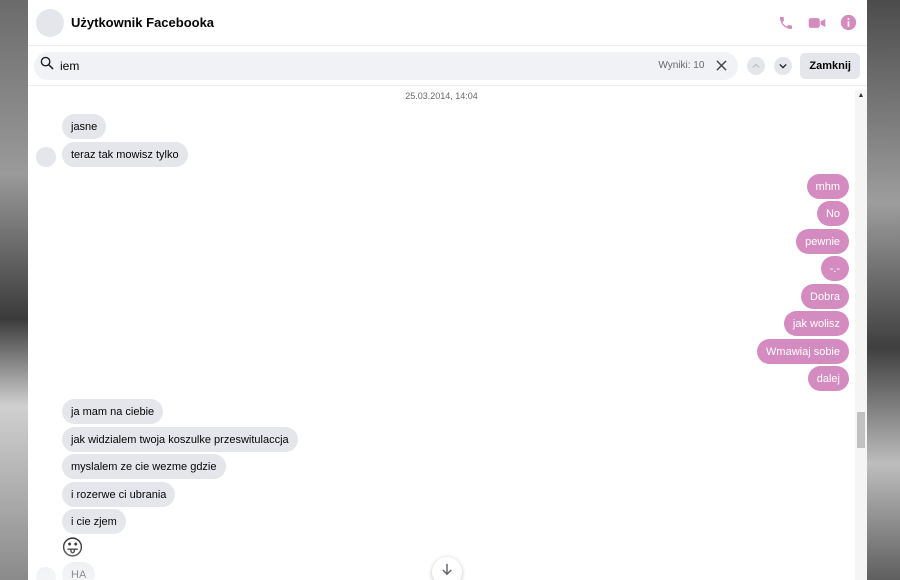 Image resolution: width=900 pixels, height=580 pixels. I want to click on search-box: Wyniki: 10, so click(386, 65).